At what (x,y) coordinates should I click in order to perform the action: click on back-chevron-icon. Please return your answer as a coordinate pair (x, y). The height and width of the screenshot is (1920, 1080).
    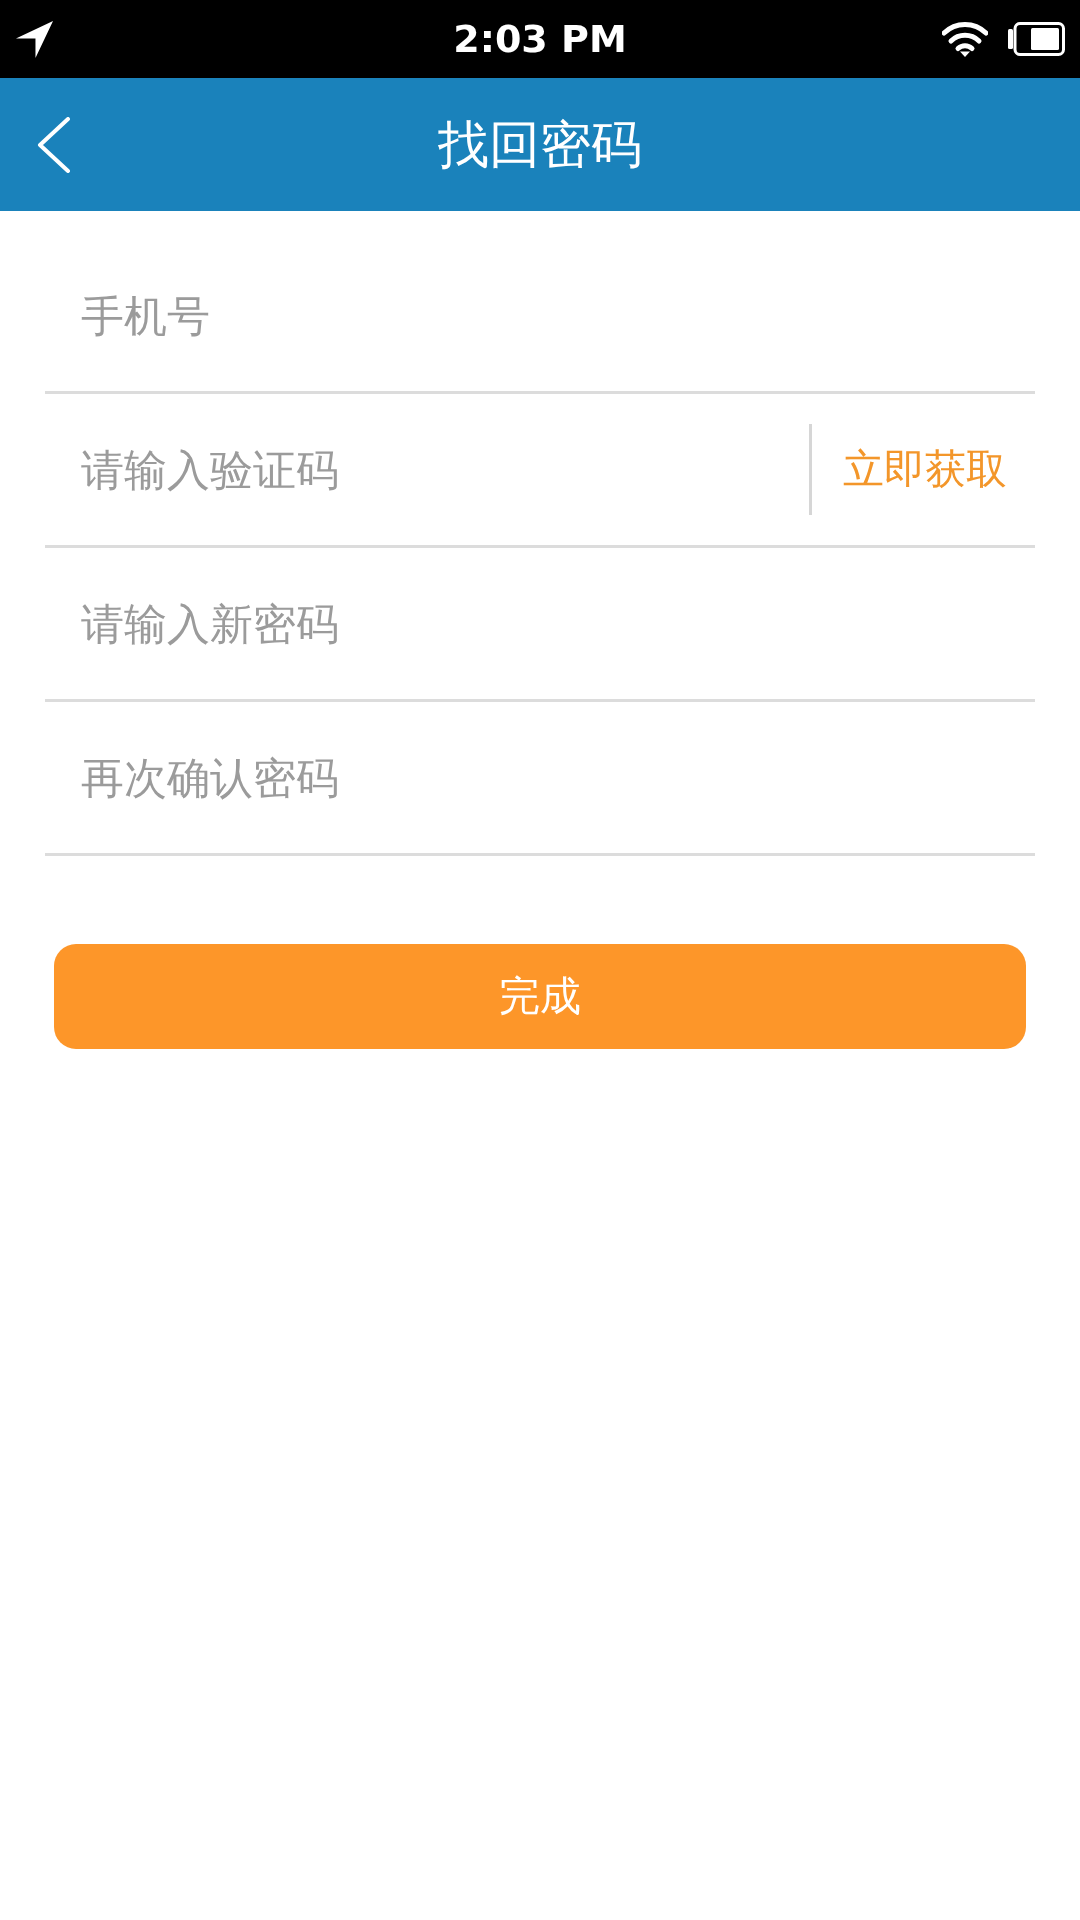
    Looking at the image, I should click on (54, 144).